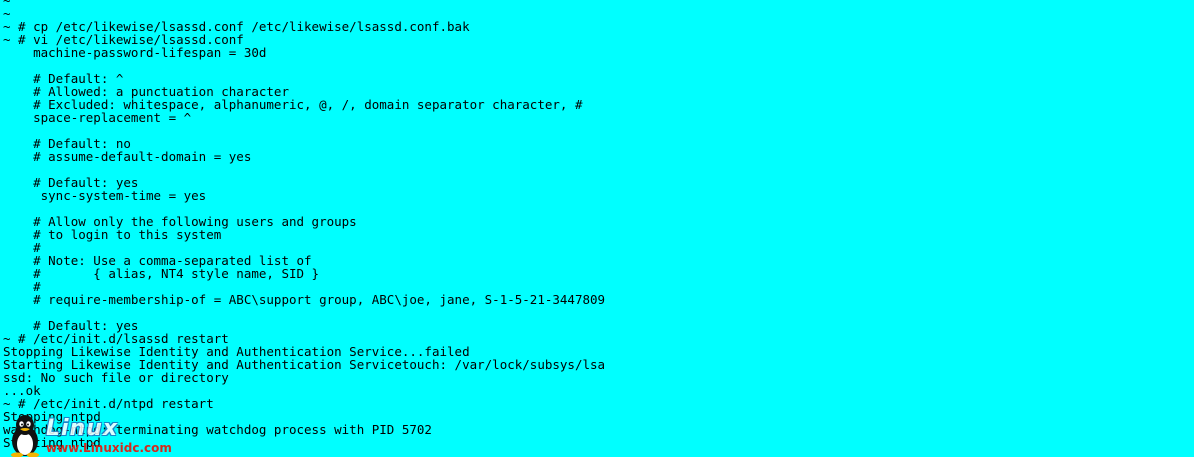 This screenshot has width=1194, height=457. Describe the element at coordinates (112, 234) in the screenshot. I see `terminal-line: # to login to this system` at that location.